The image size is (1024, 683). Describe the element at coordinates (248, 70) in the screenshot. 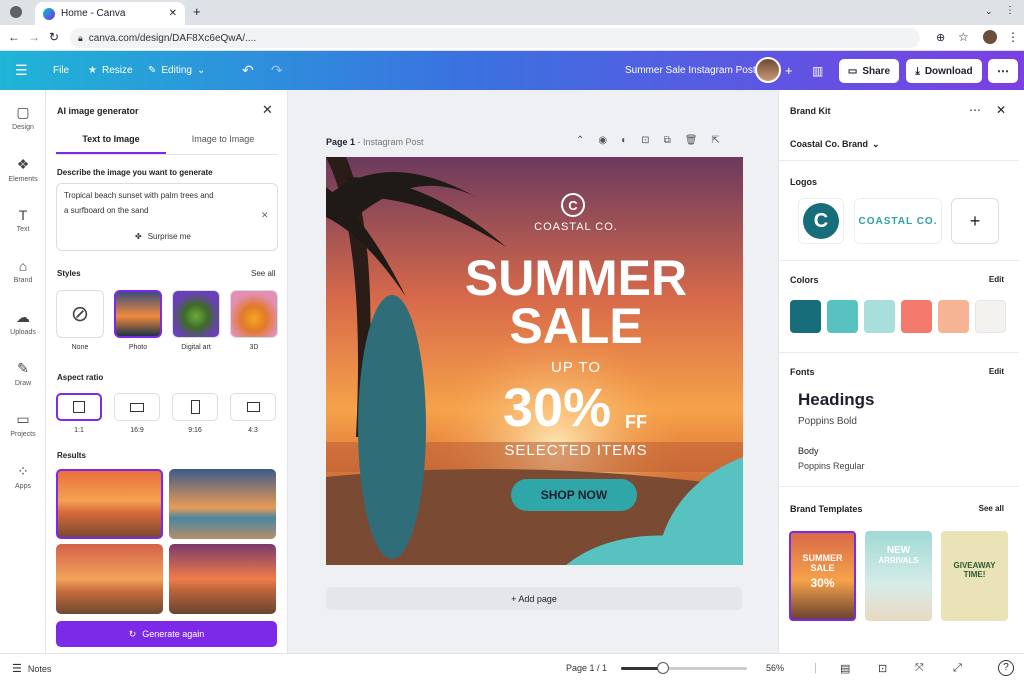

I see `undo-icon: ↶` at that location.